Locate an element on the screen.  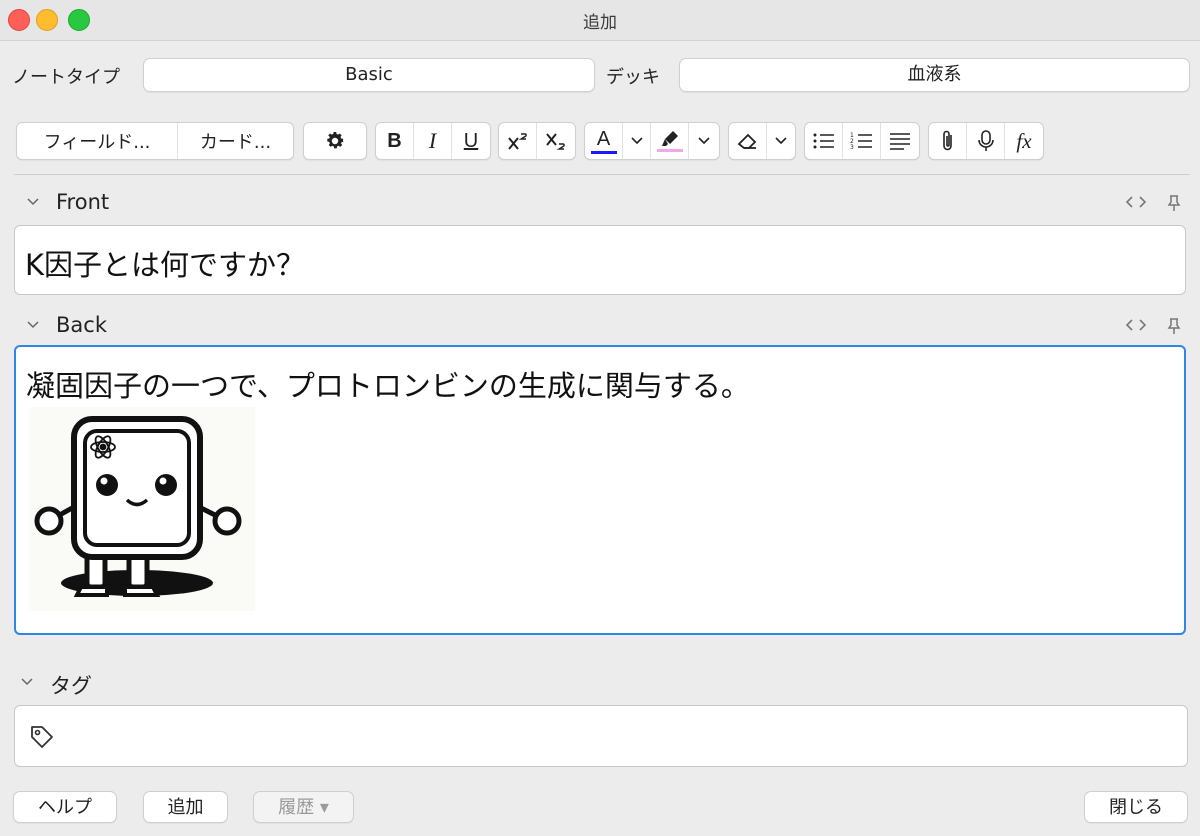
underline-button: U is located at coordinates (471, 141).